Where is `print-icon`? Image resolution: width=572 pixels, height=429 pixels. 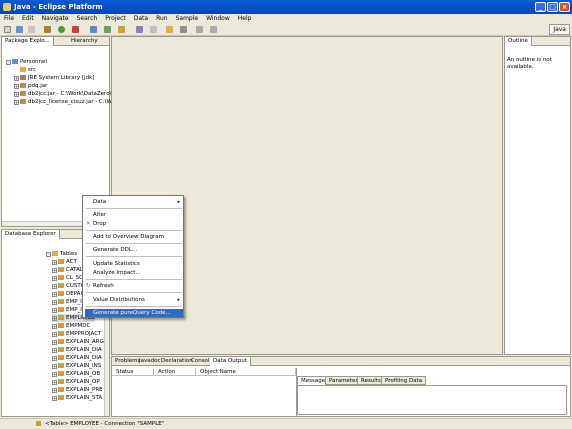
print-icon is located at coordinates (31, 29).